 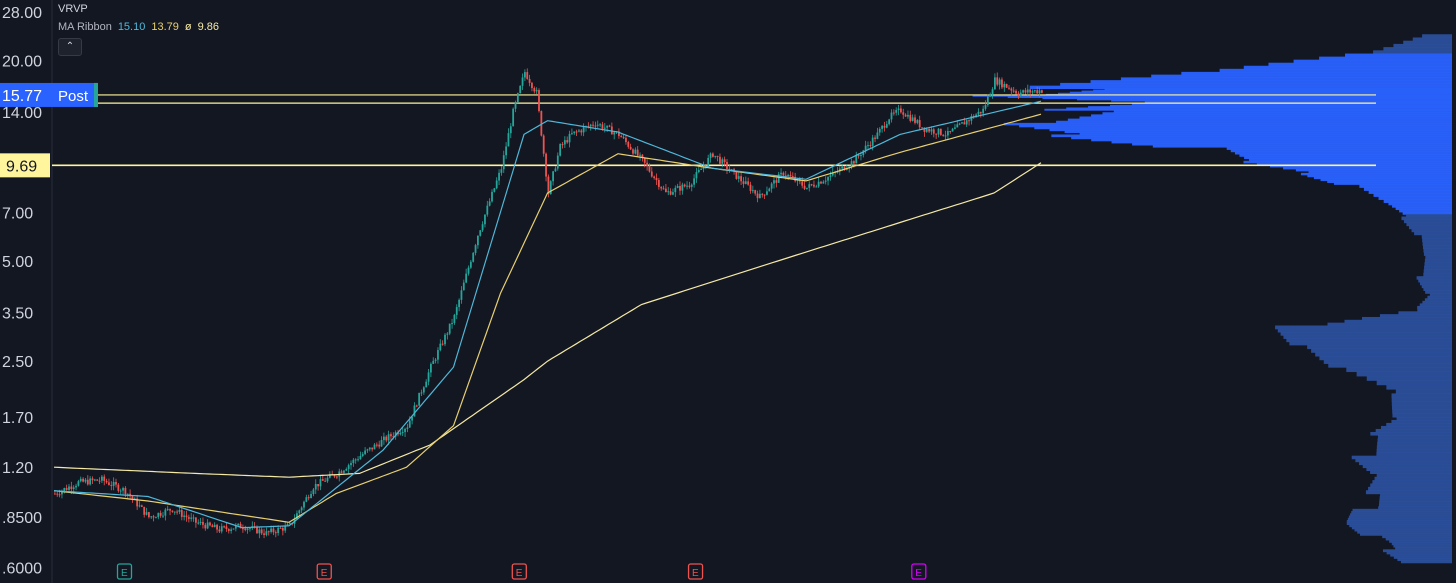 What do you see at coordinates (138, 27) in the screenshot?
I see `ma-ribbon-legend-row: MA Ribbon 15.10 13.79 ø 9.86` at bounding box center [138, 27].